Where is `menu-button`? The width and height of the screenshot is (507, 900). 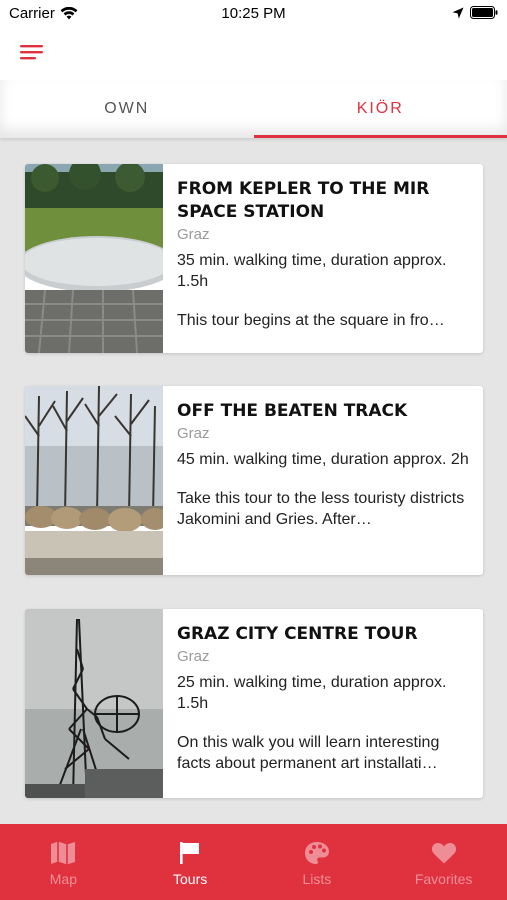
menu-button is located at coordinates (33, 53).